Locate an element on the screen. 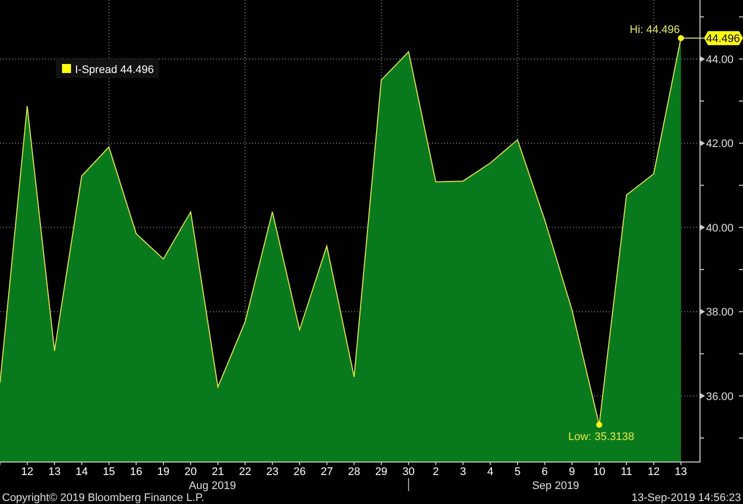  low-label: Low: 35.3138 is located at coordinates (601, 436).